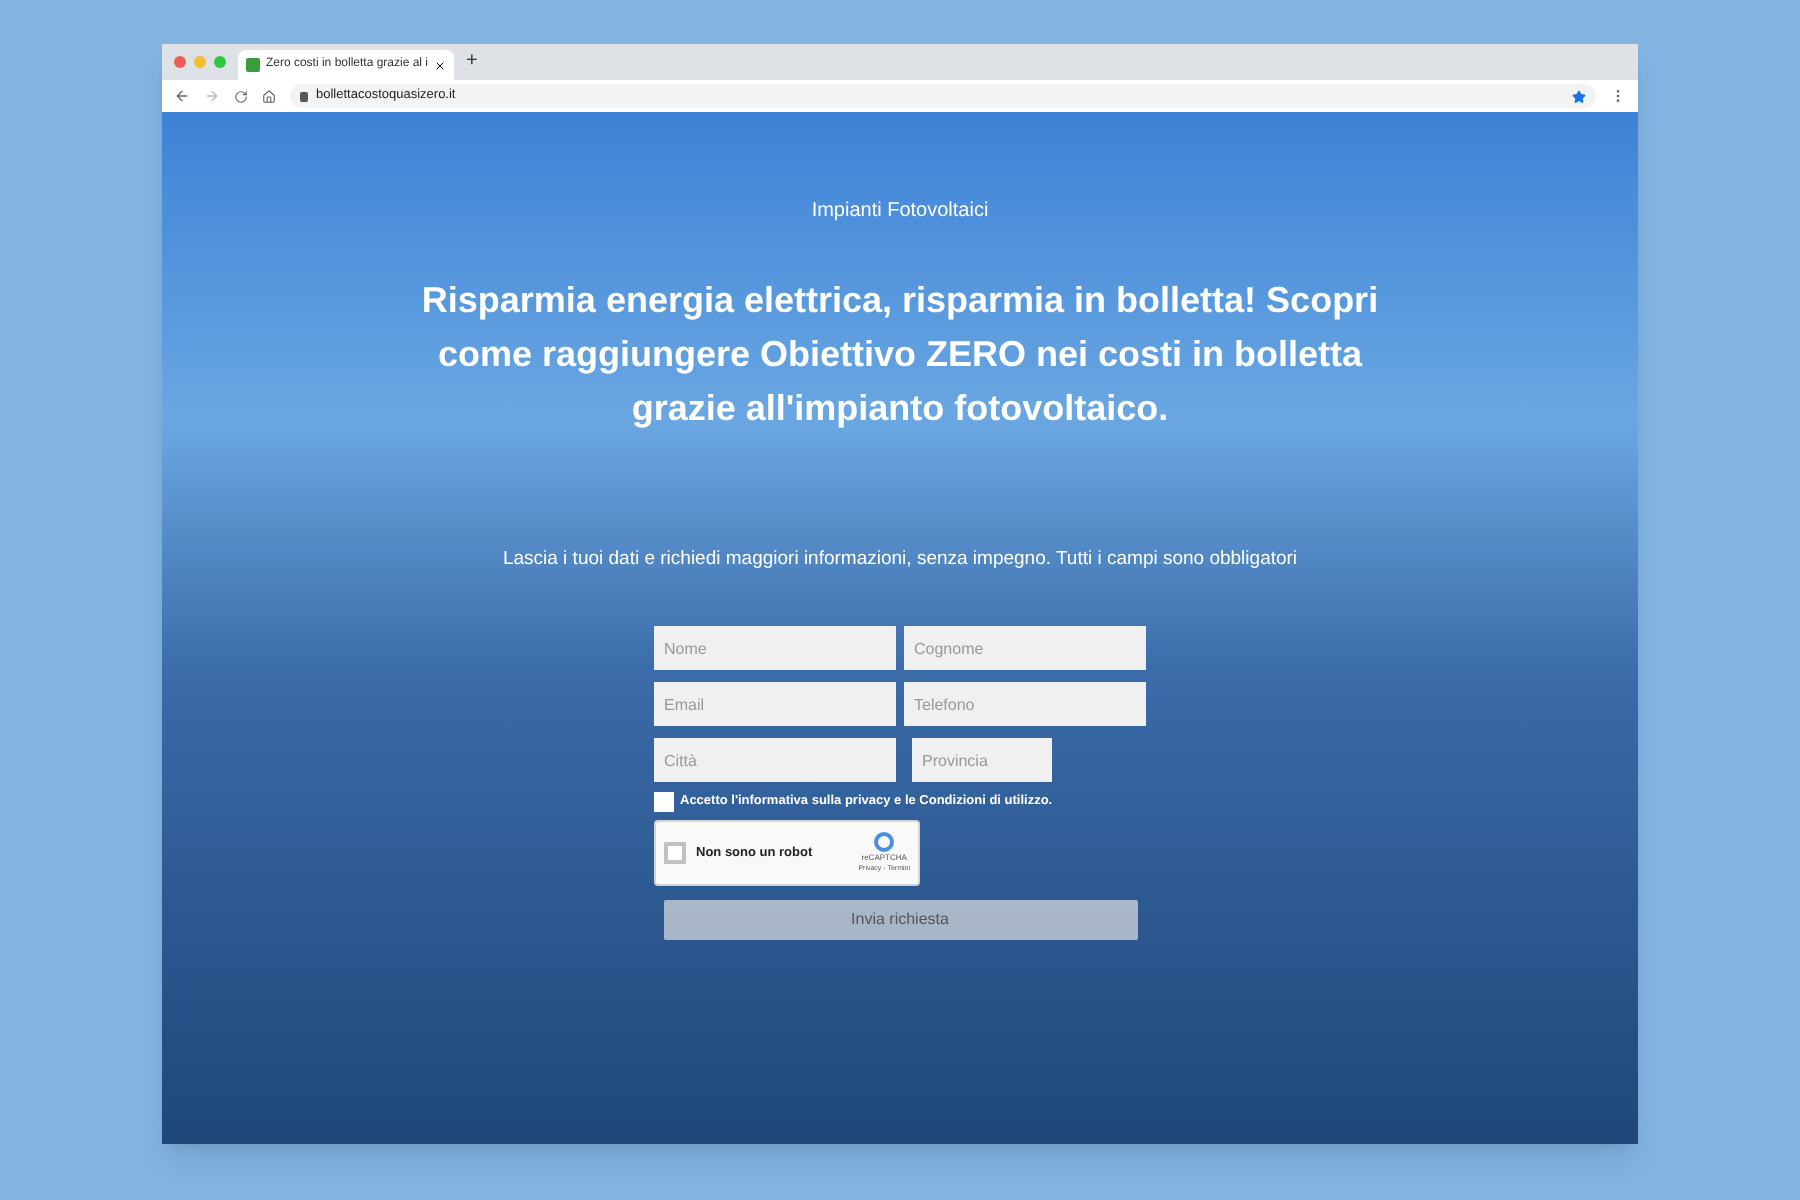  I want to click on input-field: Telefono, so click(1025, 704).